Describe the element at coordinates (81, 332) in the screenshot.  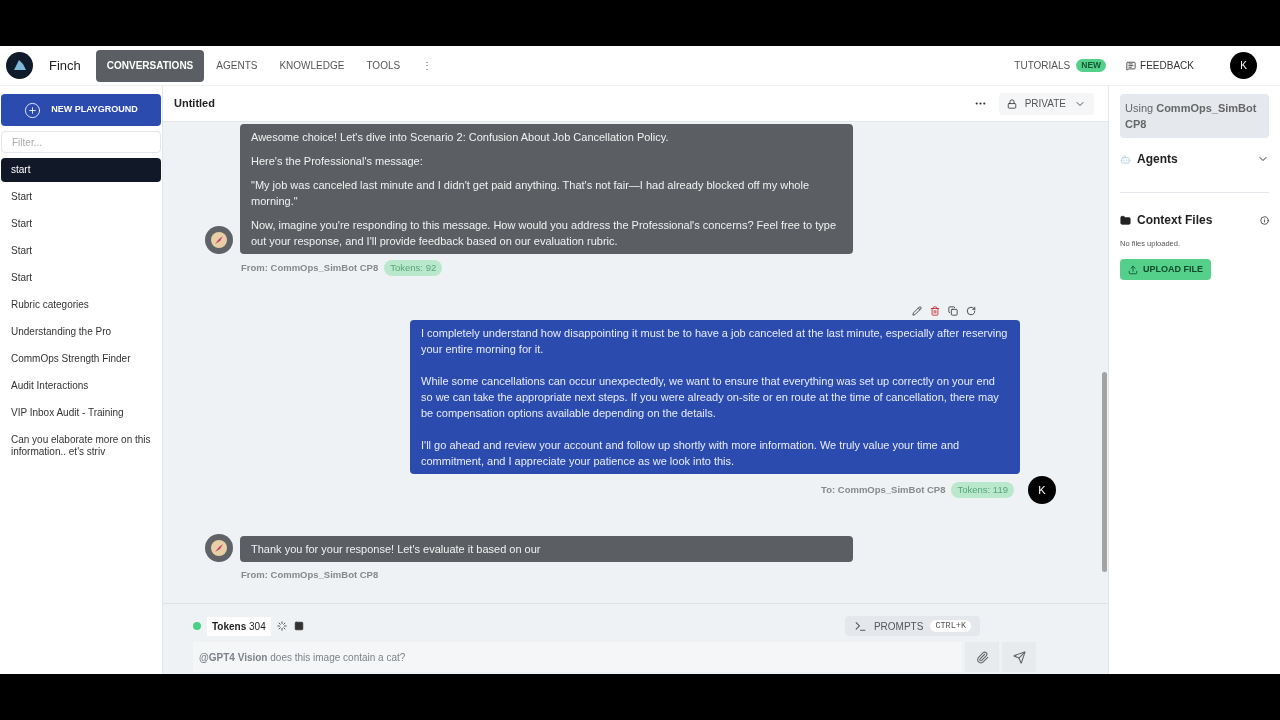
I see `conversation-item: Understanding the Pro` at that location.